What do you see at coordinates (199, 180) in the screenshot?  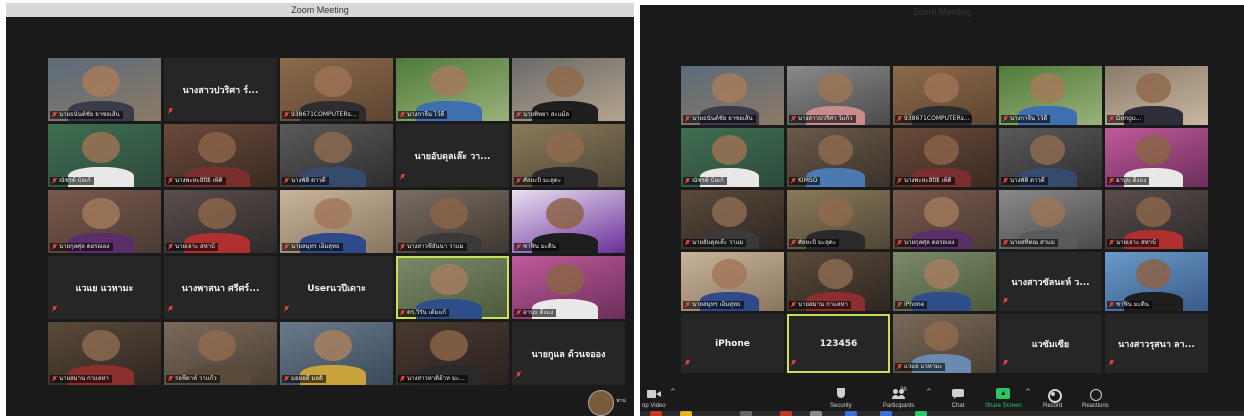 I see `participant-name: นางพะหะอิปิยิ เพ็ดิ` at bounding box center [199, 180].